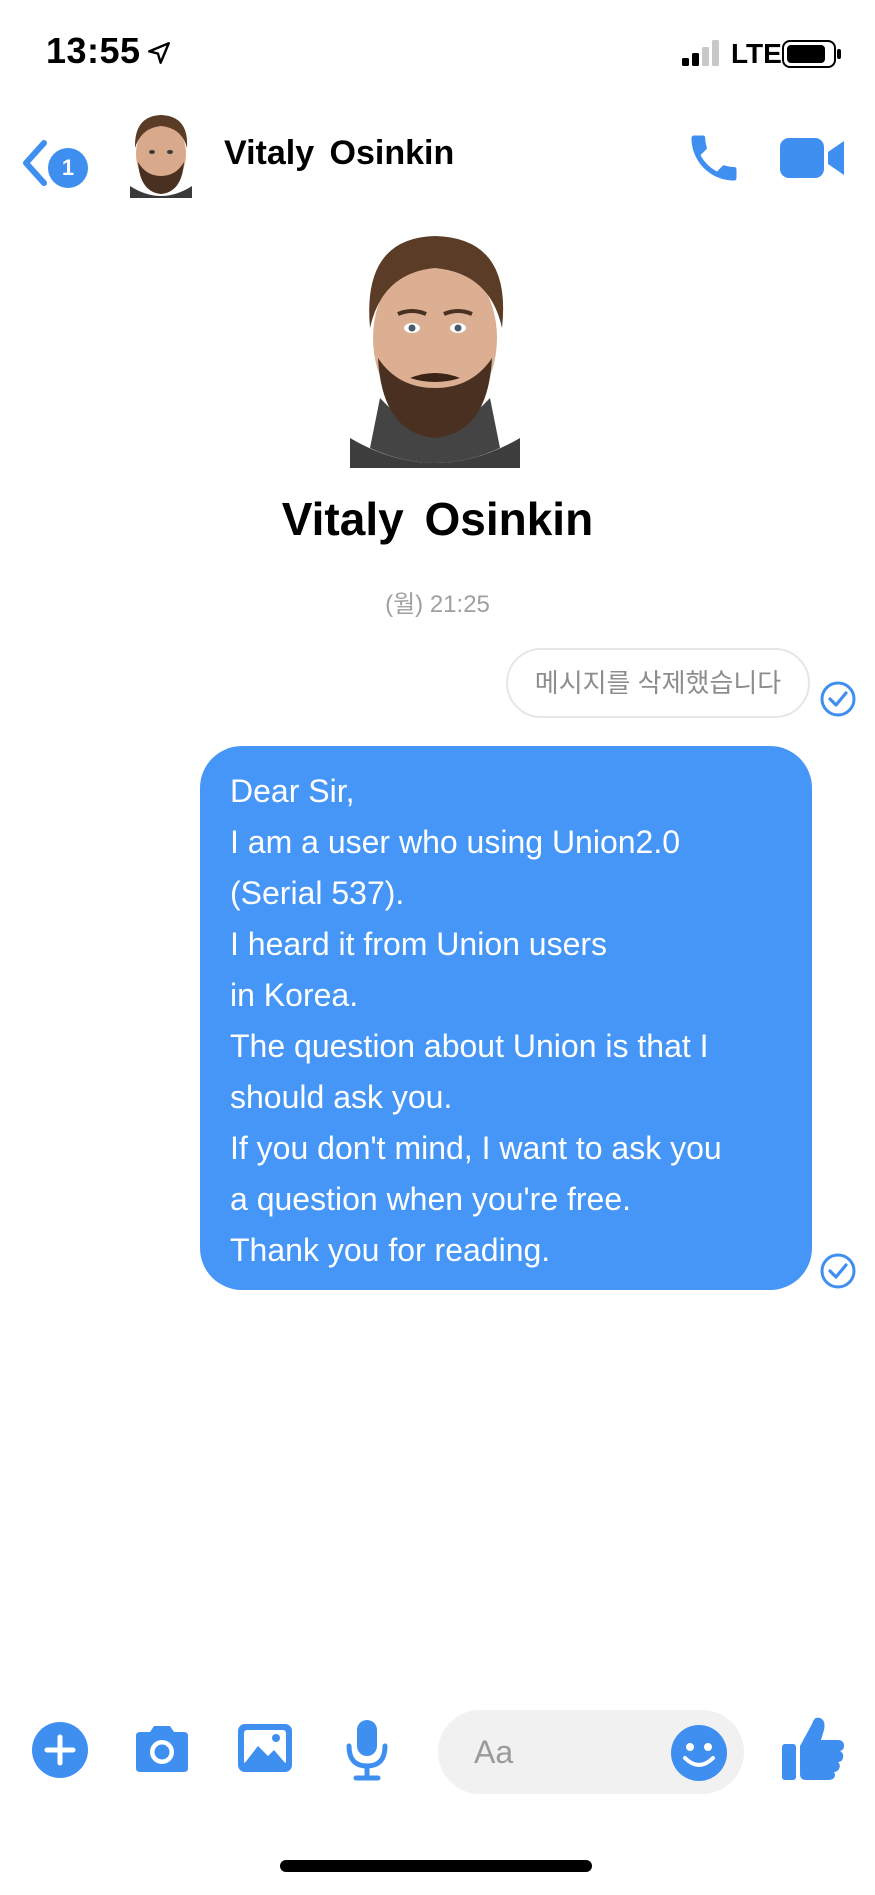 The image size is (875, 1895). What do you see at coordinates (367, 1750) in the screenshot?
I see `microphone-icon` at bounding box center [367, 1750].